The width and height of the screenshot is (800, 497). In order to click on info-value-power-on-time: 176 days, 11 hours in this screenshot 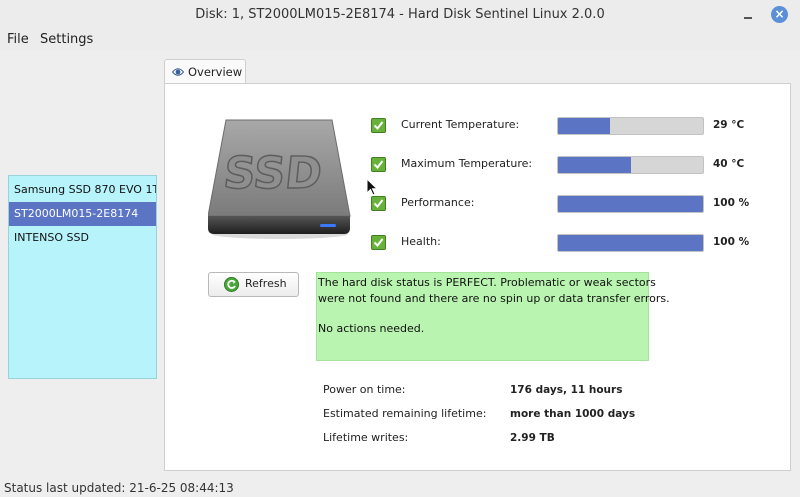, I will do `click(566, 390)`.